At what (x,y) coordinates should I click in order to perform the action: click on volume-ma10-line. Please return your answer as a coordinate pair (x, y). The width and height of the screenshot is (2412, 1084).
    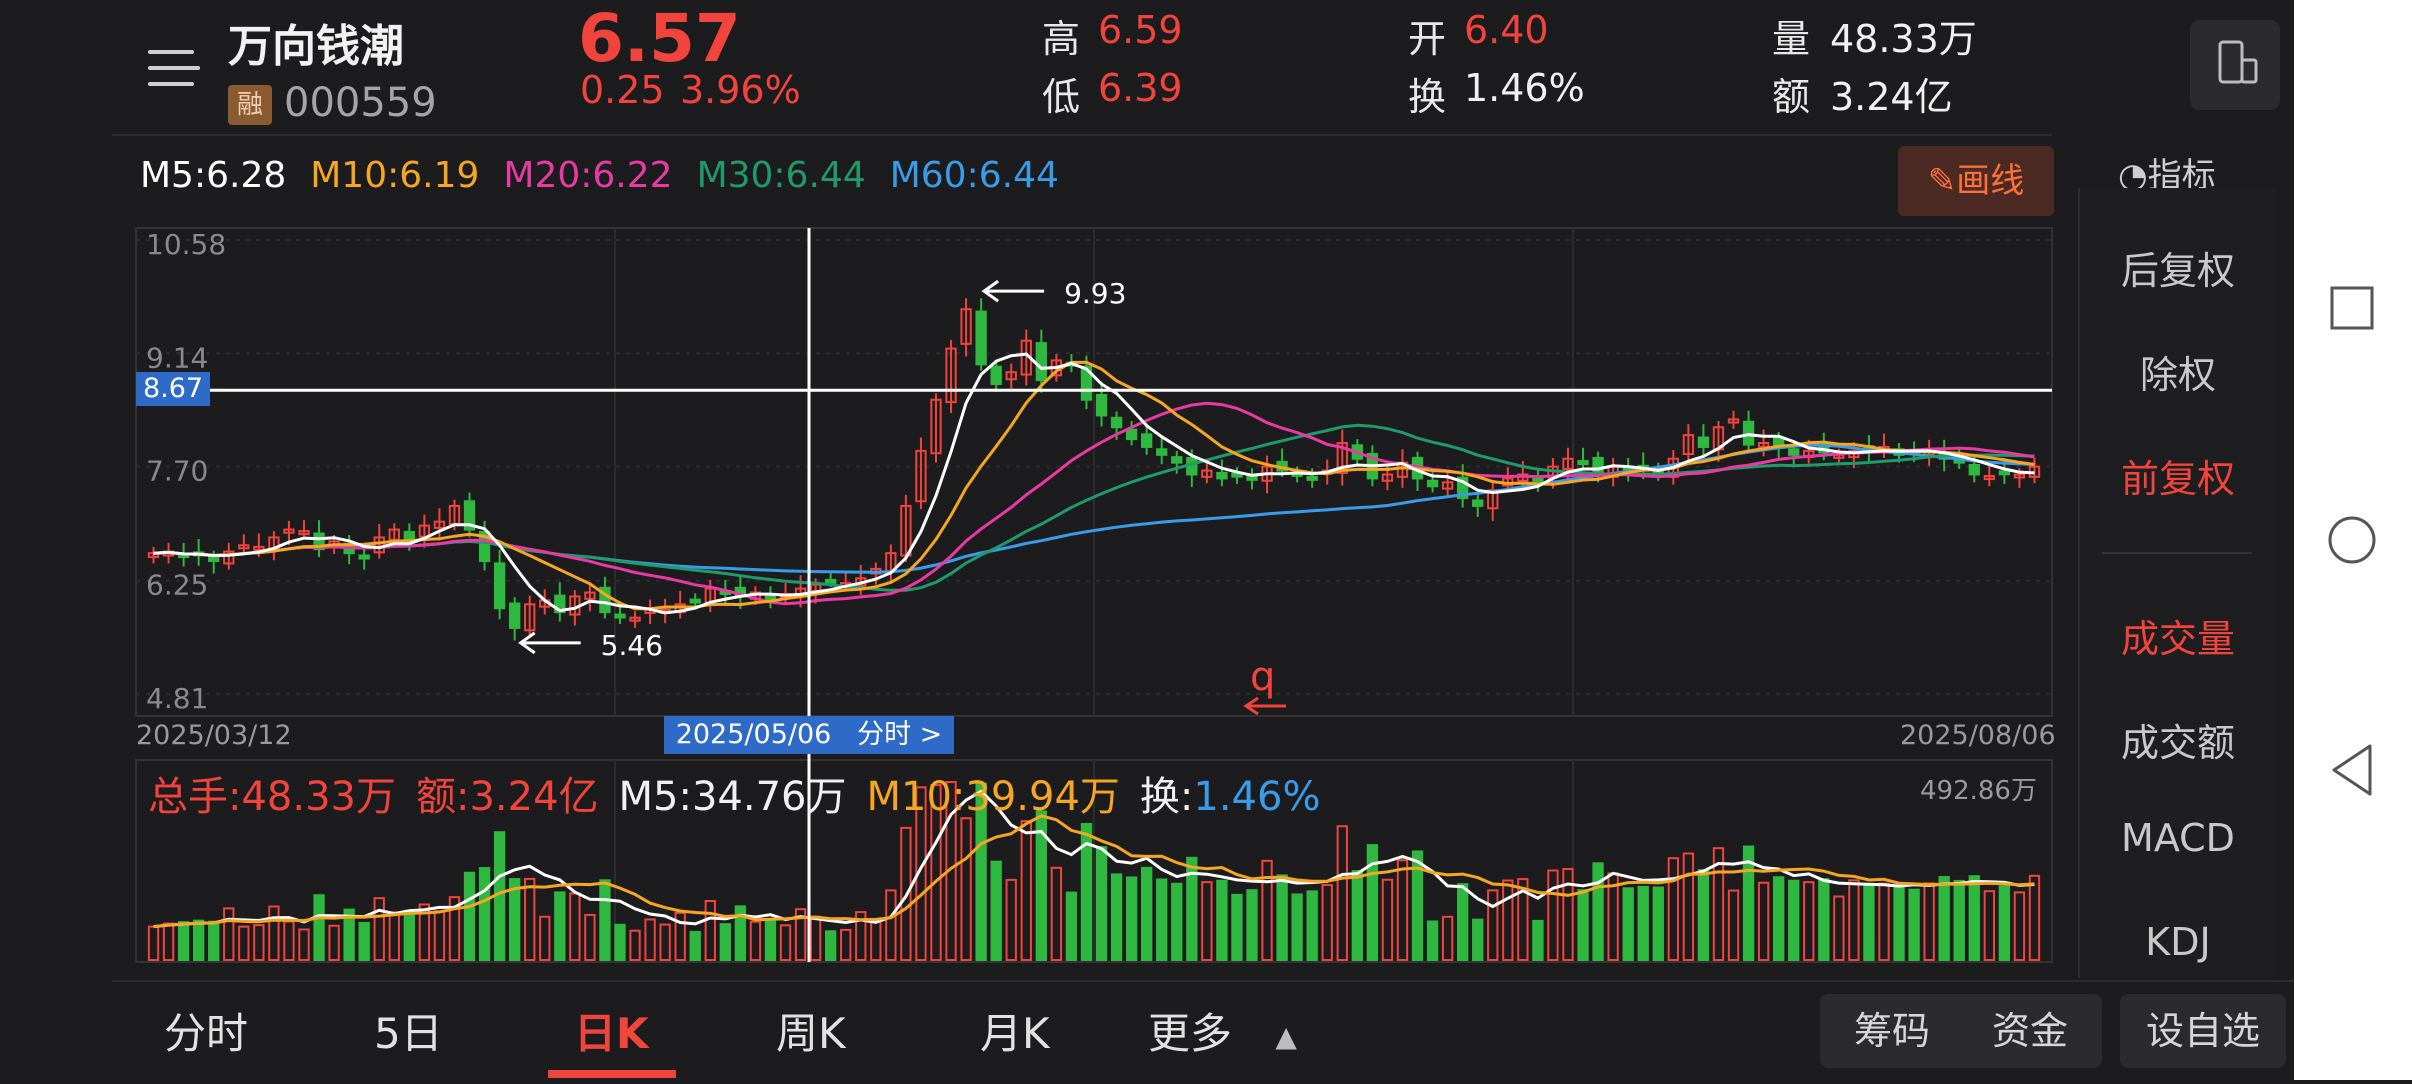
    Looking at the image, I should click on (1094, 871).